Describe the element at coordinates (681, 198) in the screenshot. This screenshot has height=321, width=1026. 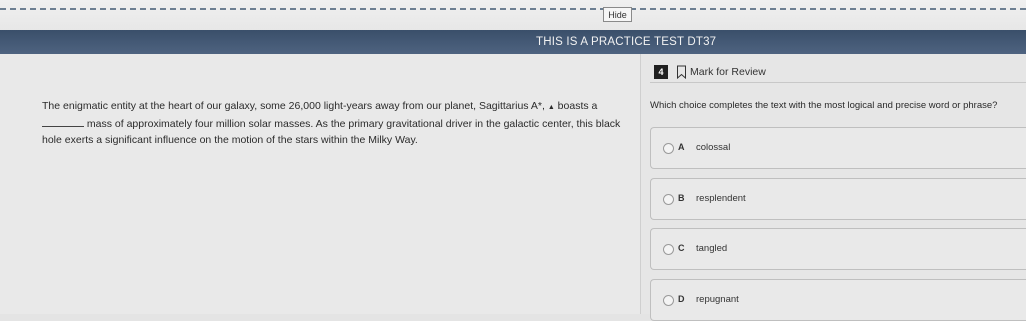
I see `option-letter: B` at that location.